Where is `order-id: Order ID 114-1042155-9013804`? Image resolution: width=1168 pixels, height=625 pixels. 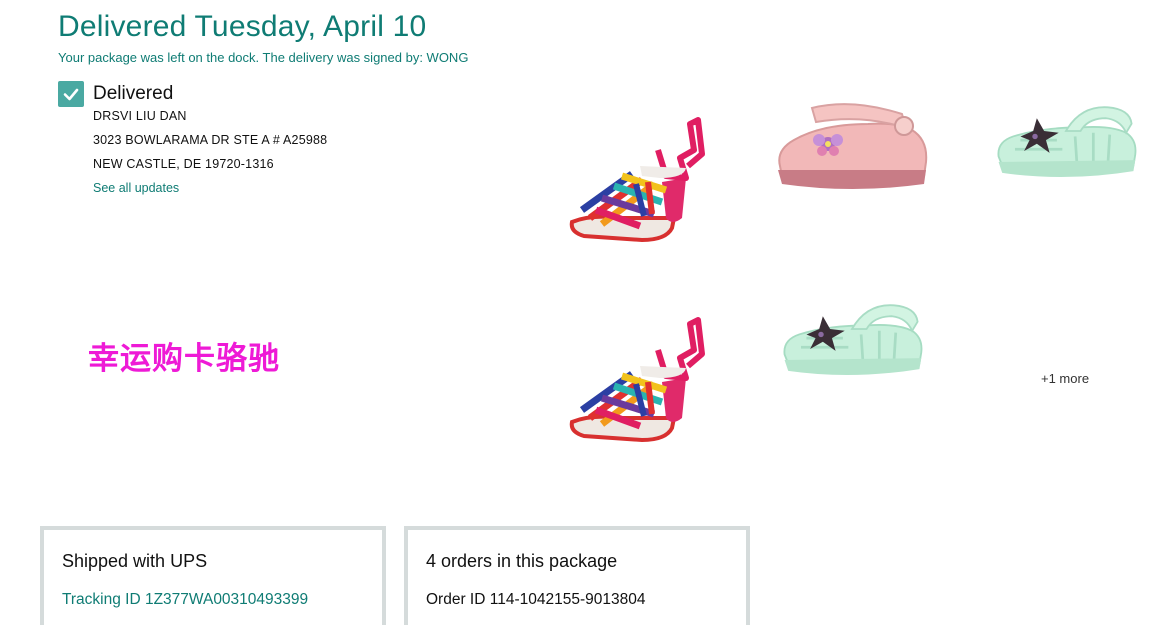
order-id: Order ID 114-1042155-9013804 is located at coordinates (536, 599).